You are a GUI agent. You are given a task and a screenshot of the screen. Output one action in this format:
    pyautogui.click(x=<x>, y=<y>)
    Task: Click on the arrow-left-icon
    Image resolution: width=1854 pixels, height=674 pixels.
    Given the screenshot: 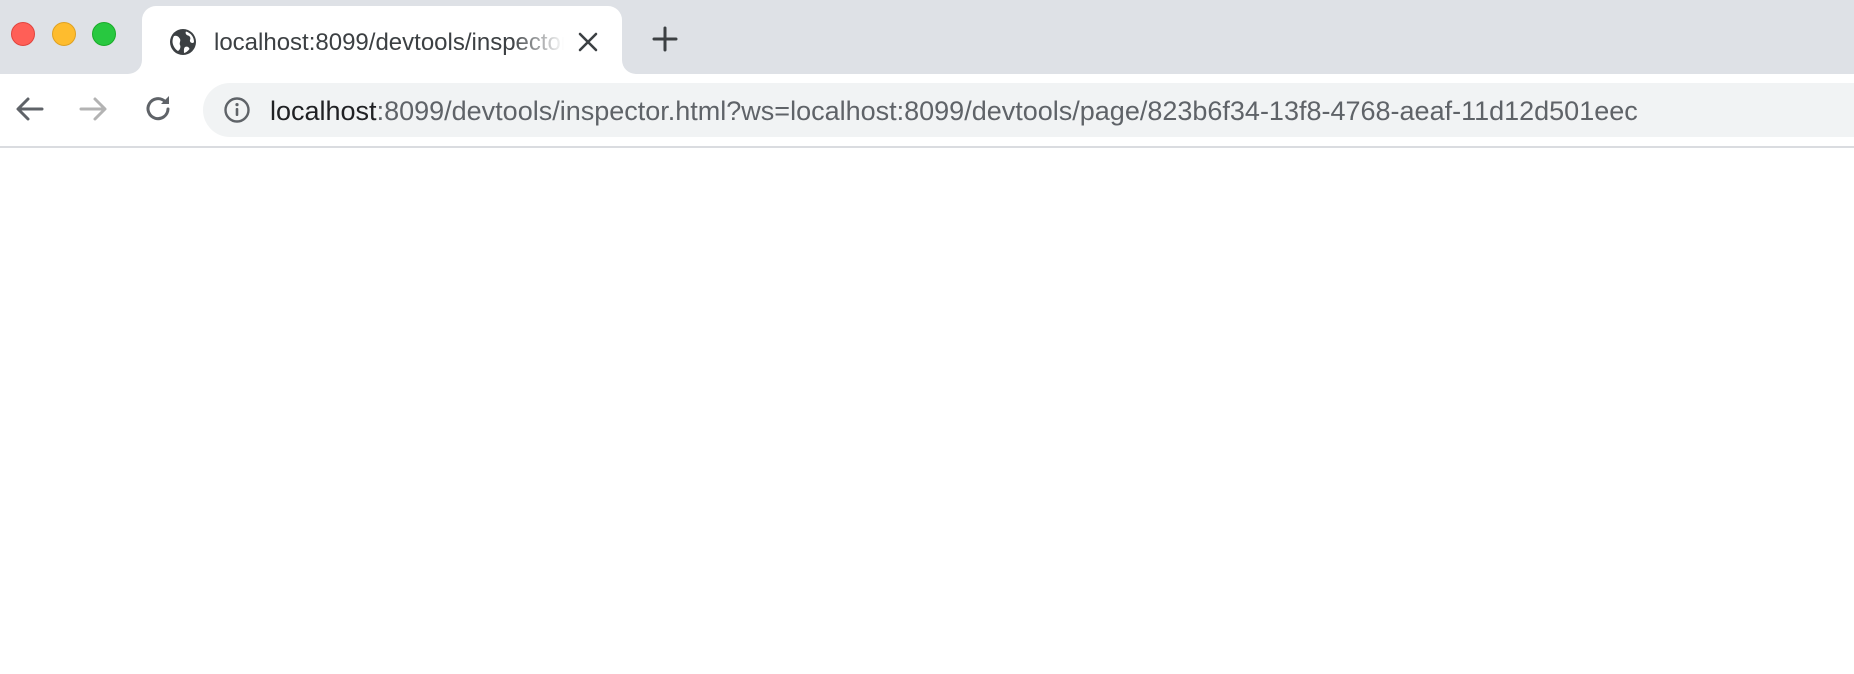 What is the action you would take?
    pyautogui.click(x=30, y=109)
    